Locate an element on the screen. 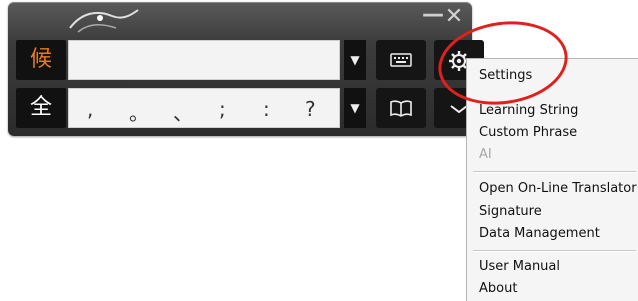 The width and height of the screenshot is (638, 301). book-icon is located at coordinates (401, 108).